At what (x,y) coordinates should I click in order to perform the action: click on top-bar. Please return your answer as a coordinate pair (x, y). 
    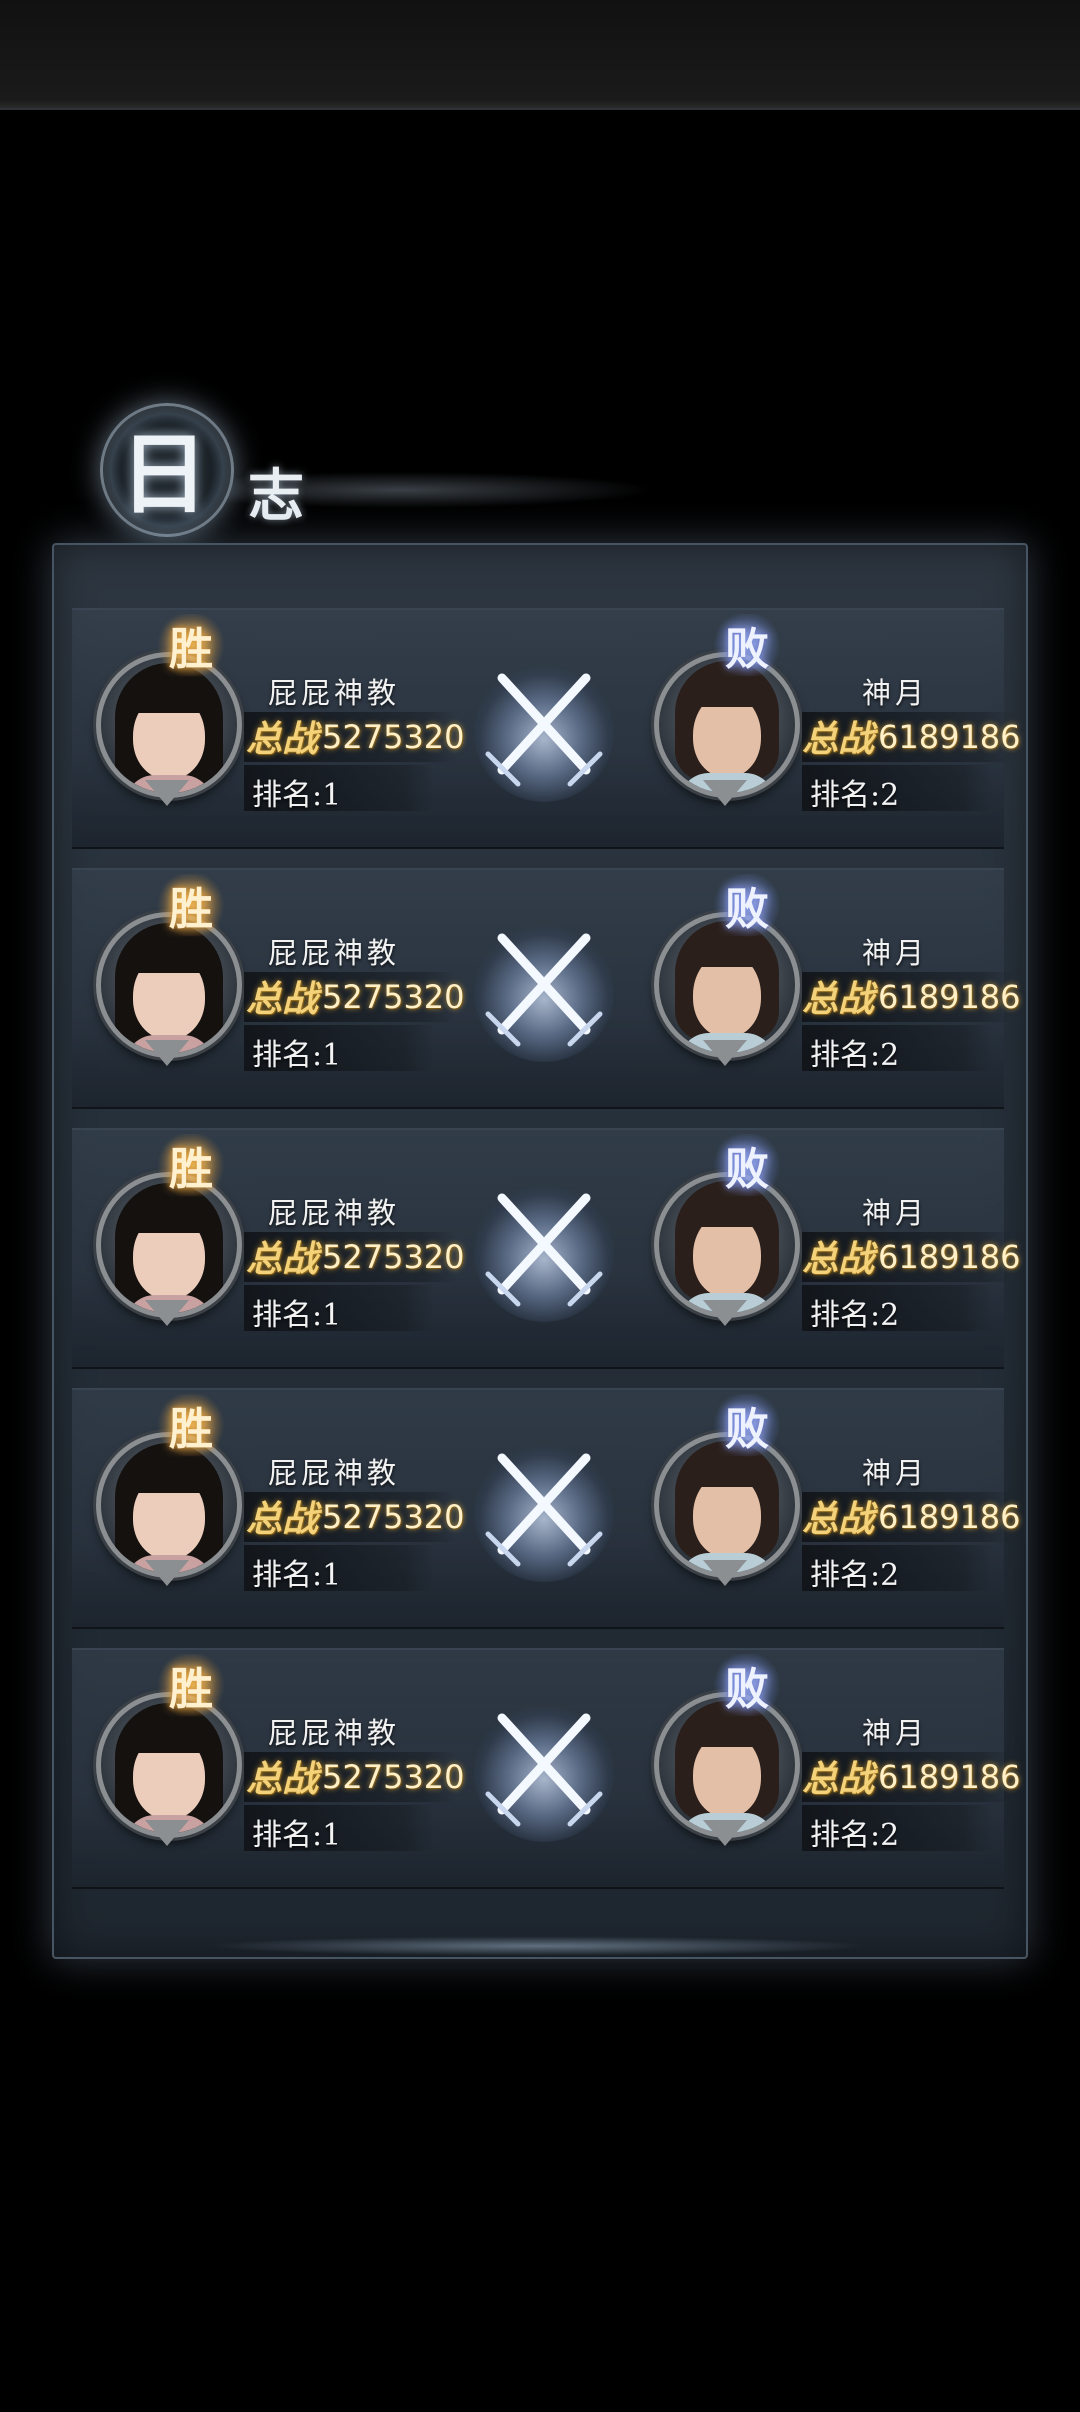
    Looking at the image, I should click on (540, 55).